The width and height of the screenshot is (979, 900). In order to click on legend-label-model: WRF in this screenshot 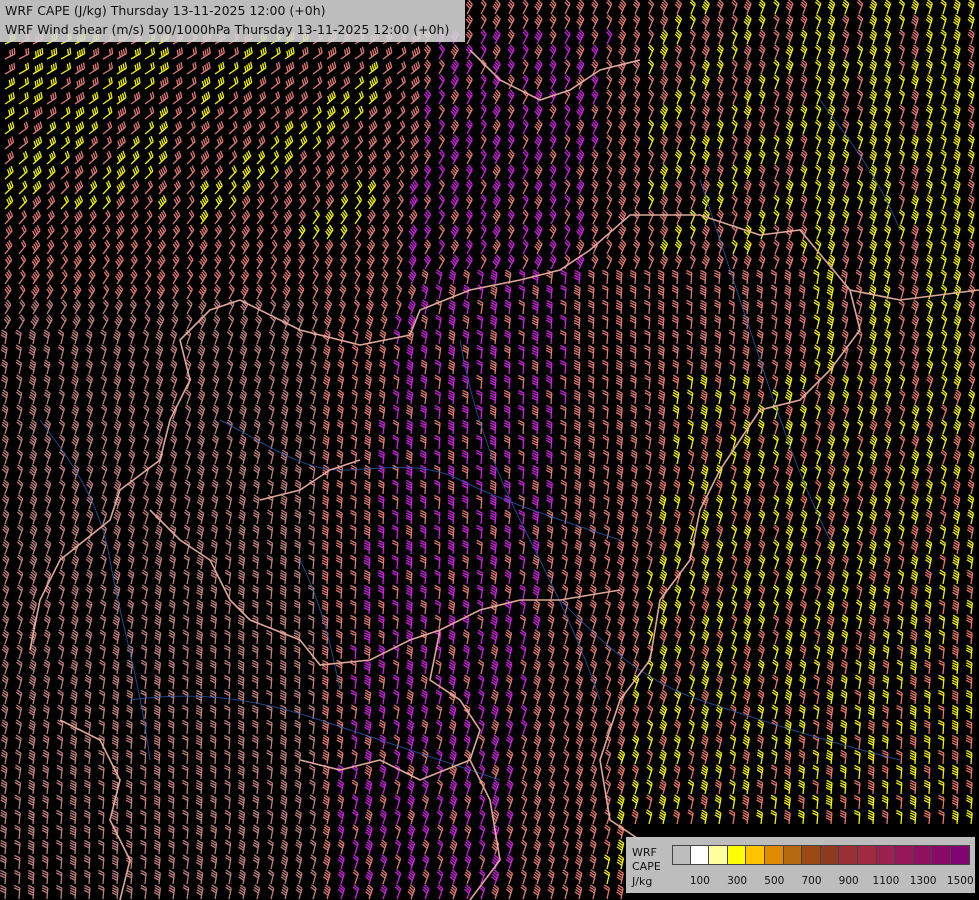, I will do `click(644, 852)`.